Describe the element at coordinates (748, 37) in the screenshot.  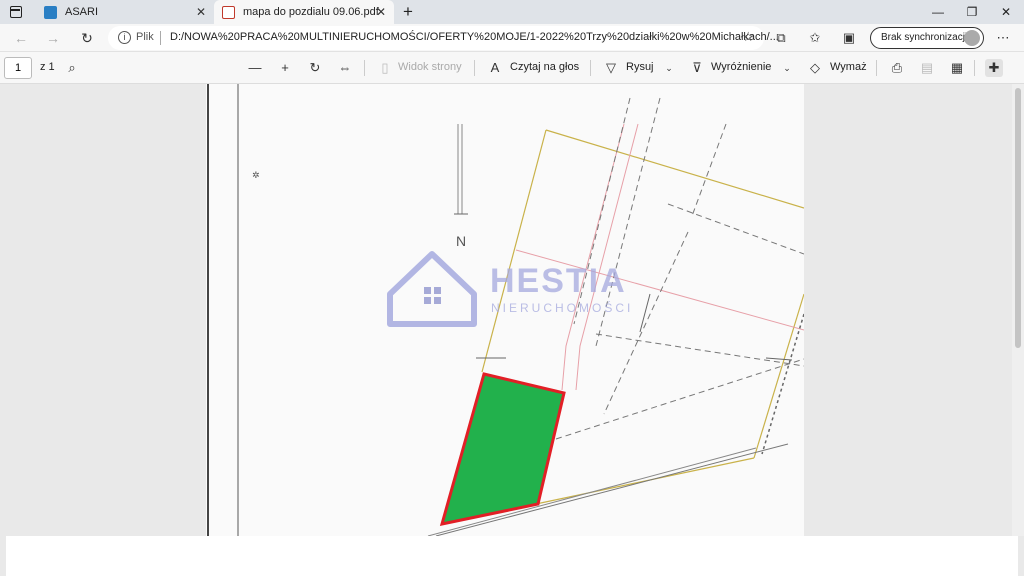
I see `favorite-star-icon: ☆` at that location.